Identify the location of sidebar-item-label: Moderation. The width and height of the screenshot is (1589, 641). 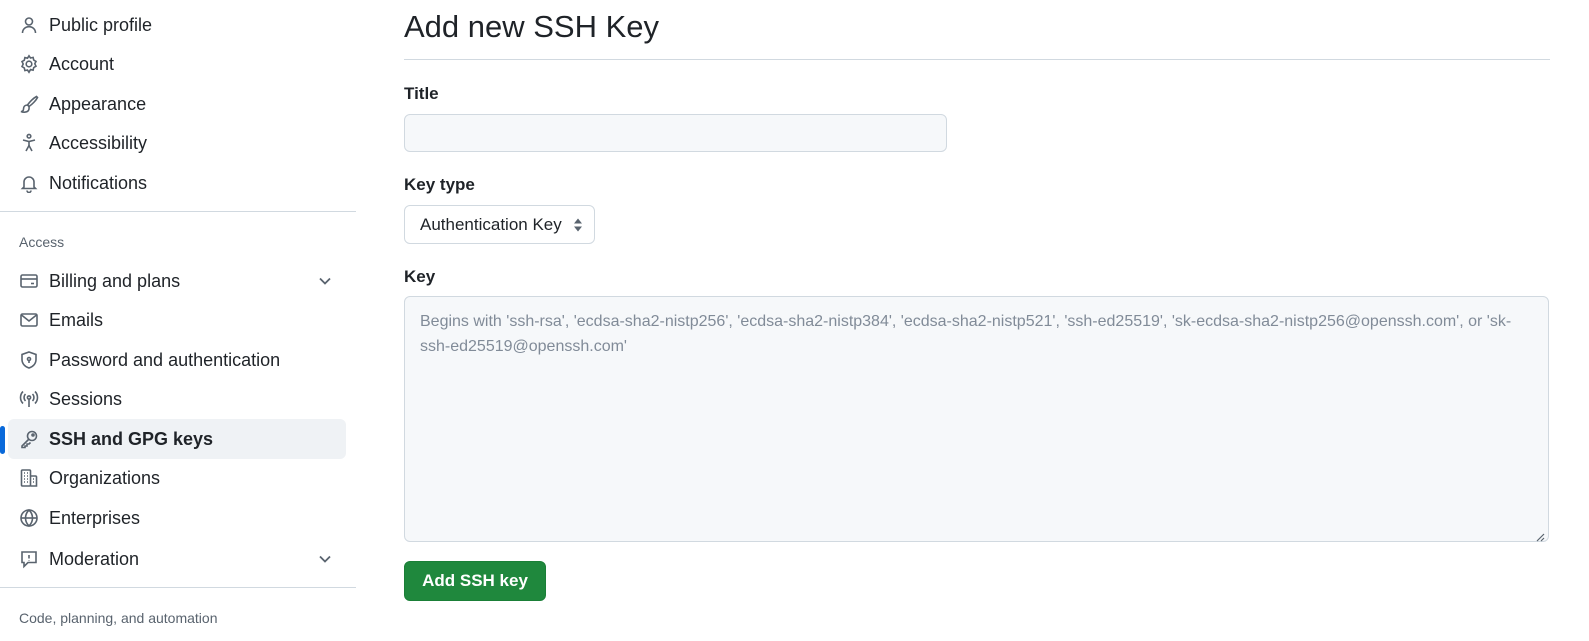
(94, 558).